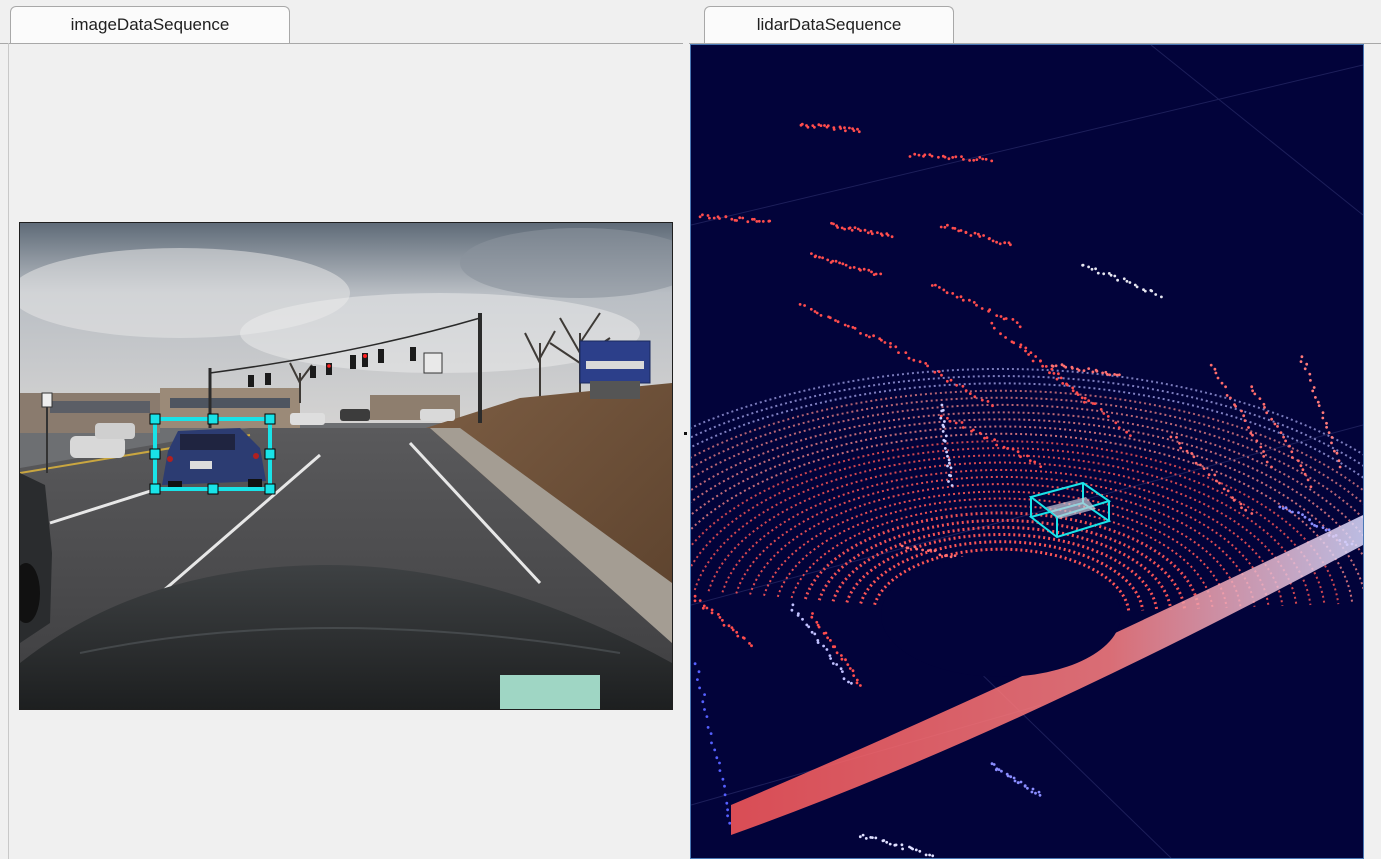 This screenshot has height=859, width=1381. I want to click on panel-border, so click(8, 451).